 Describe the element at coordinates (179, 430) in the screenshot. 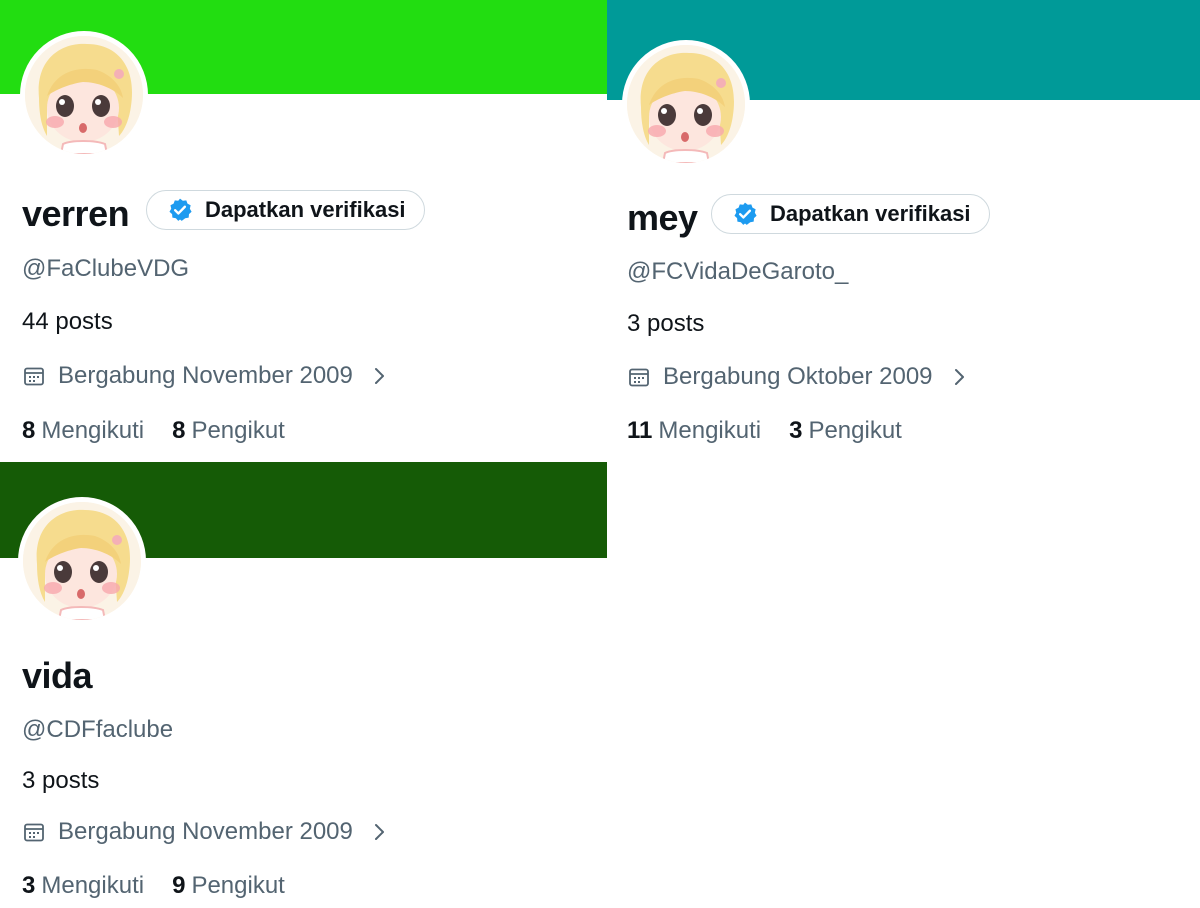

I see `followers-count: 8` at that location.